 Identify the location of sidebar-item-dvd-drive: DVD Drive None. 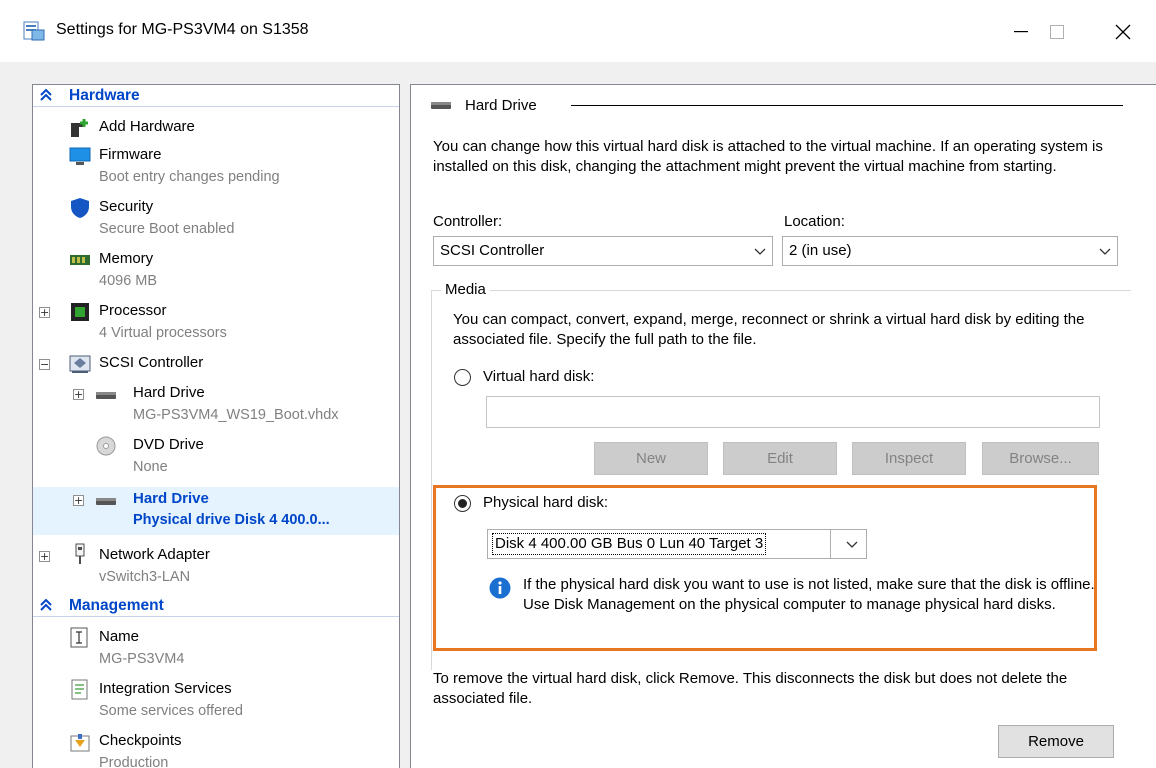
(216, 457).